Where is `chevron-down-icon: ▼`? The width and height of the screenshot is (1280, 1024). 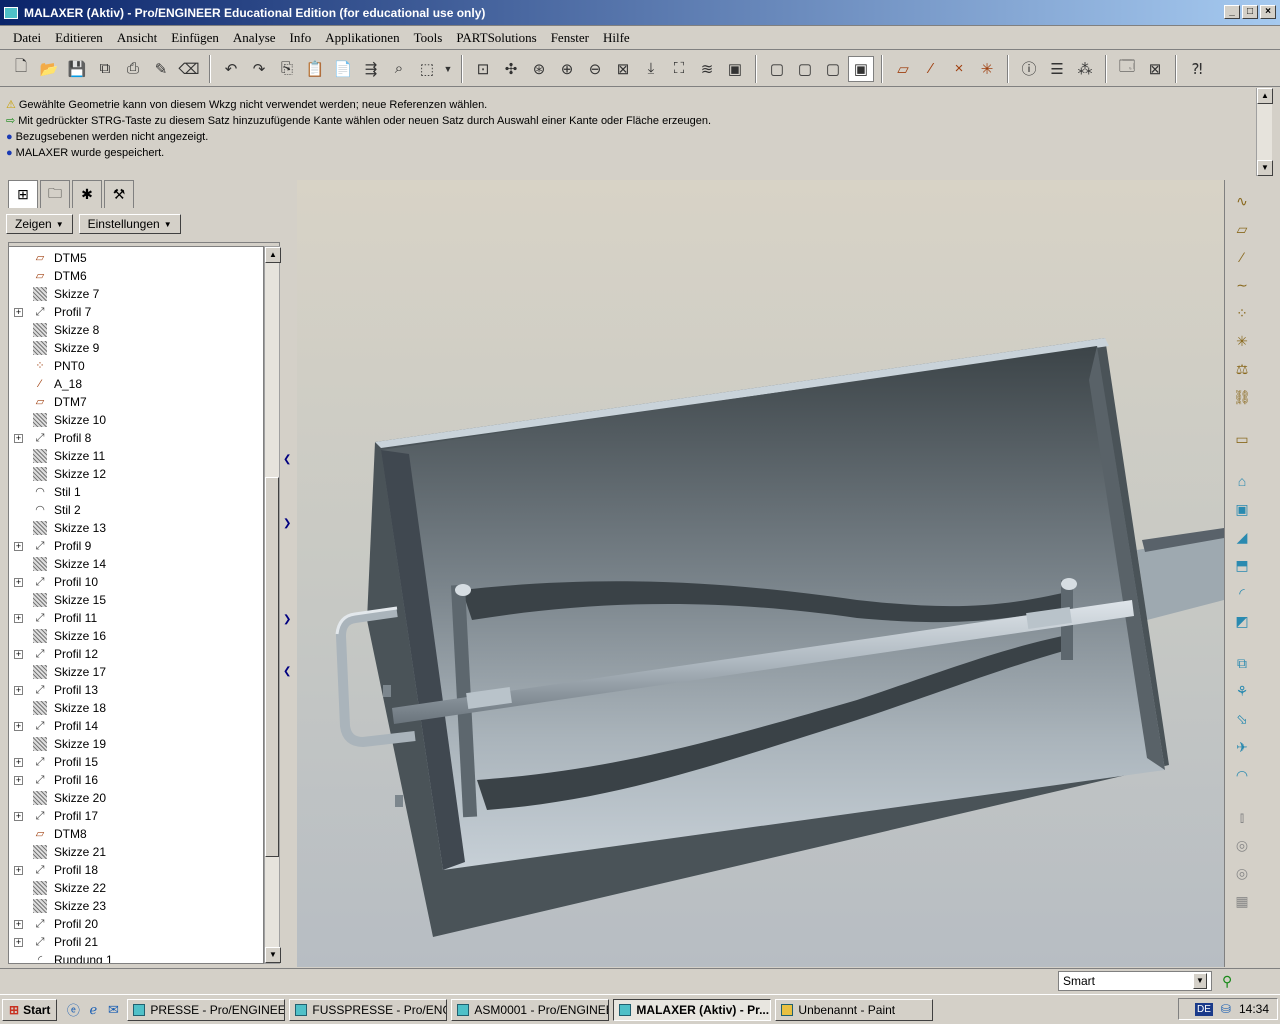
chevron-down-icon: ▼ is located at coordinates (1200, 981).